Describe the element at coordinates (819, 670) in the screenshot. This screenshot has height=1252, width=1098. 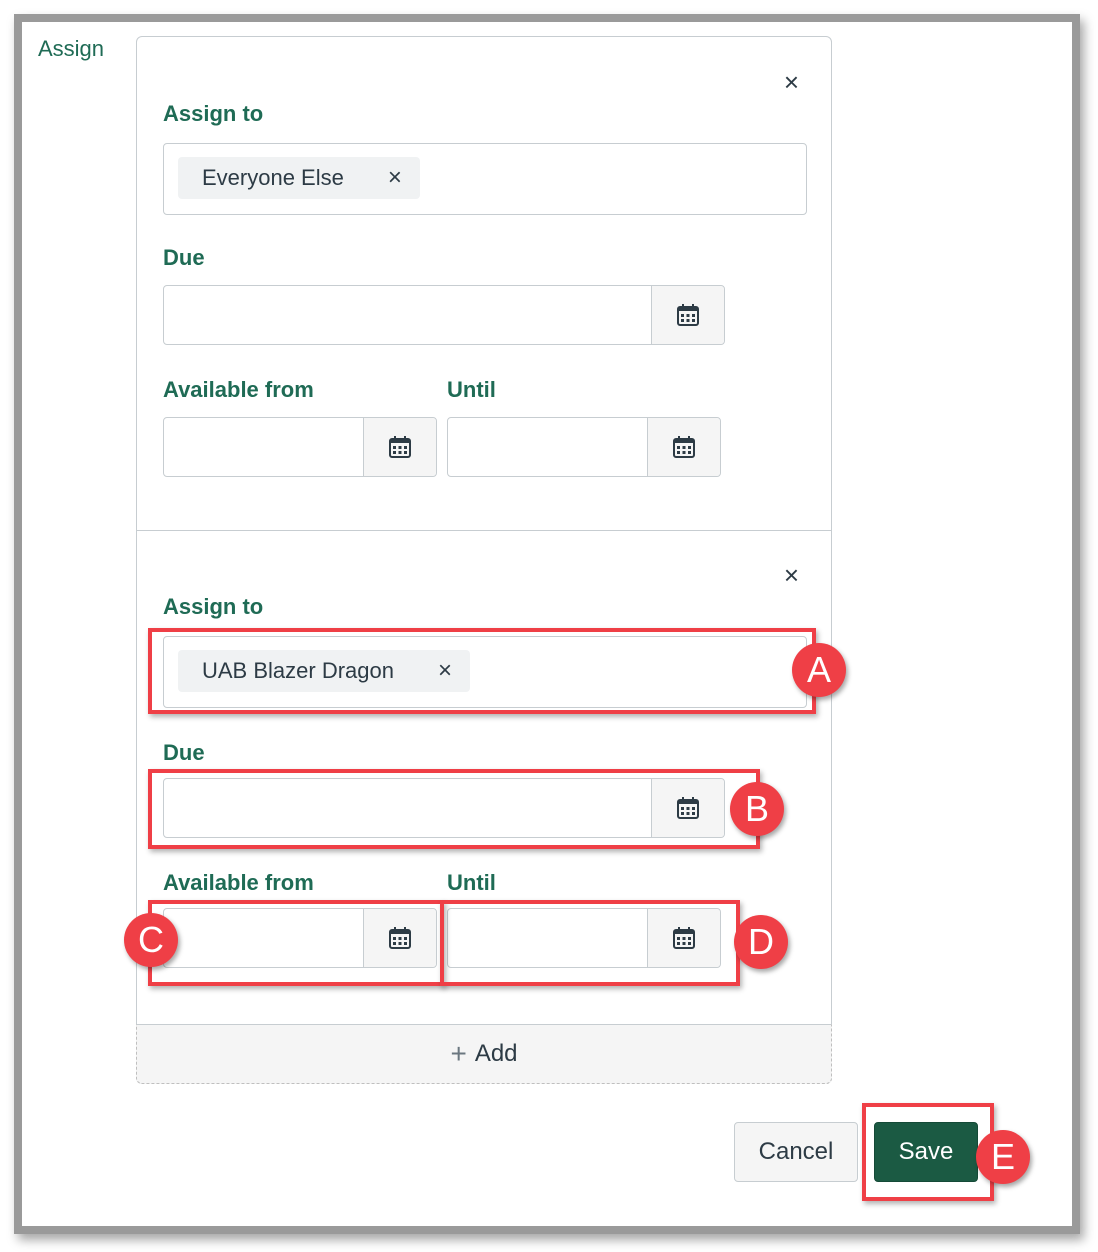
I see `annotation-badge-a: A` at that location.